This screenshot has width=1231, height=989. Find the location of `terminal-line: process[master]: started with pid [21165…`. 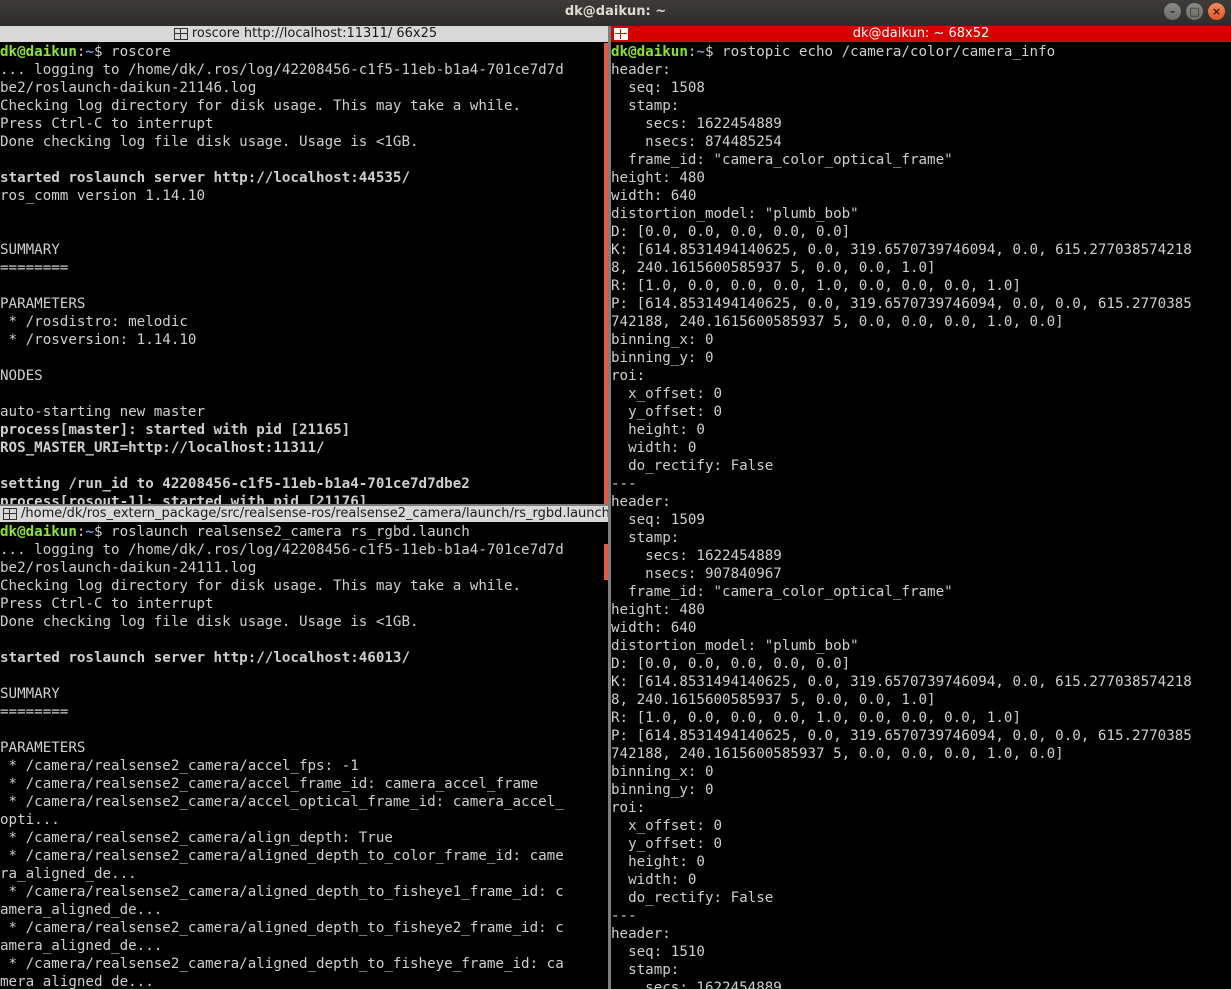

terminal-line: process[master]: started with pid [21165… is located at coordinates (175, 430).